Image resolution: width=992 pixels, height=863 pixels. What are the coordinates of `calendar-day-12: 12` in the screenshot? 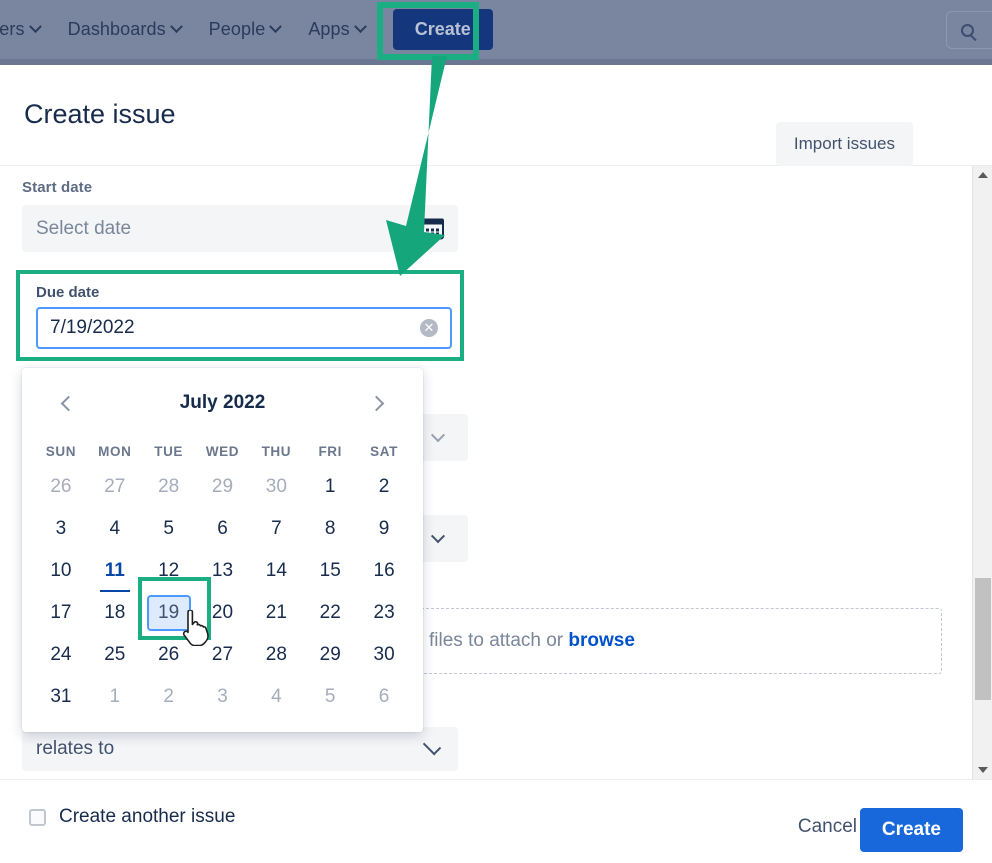 It's located at (169, 571).